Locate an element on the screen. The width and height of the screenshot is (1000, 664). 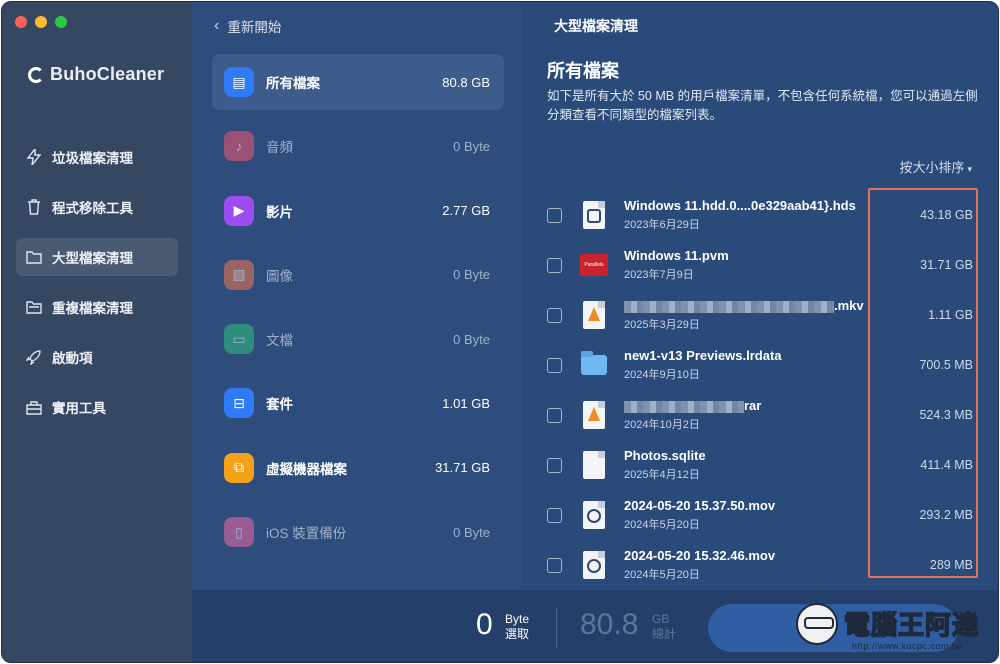
category-virtual-machines: ⧉ 虛擬機器檔案 31.71 GB is located at coordinates (358, 468).